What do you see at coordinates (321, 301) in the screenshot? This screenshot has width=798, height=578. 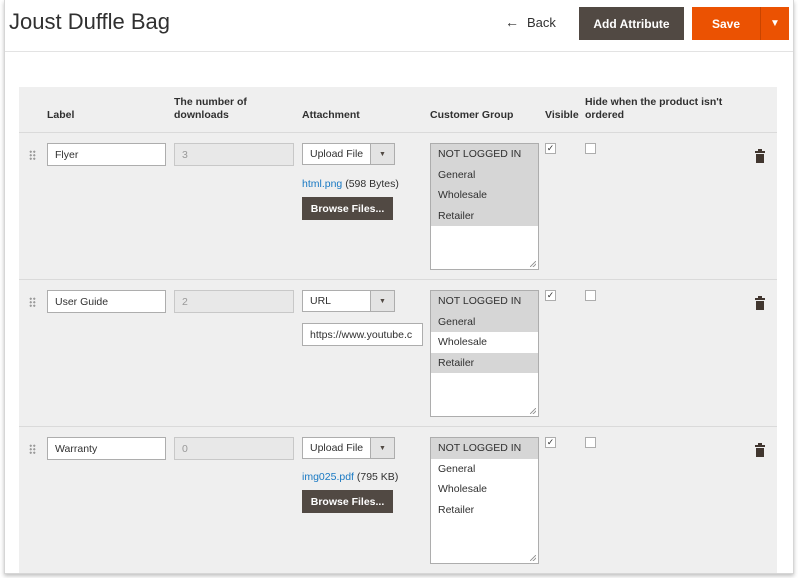 I see `attachment-type-value: URL` at bounding box center [321, 301].